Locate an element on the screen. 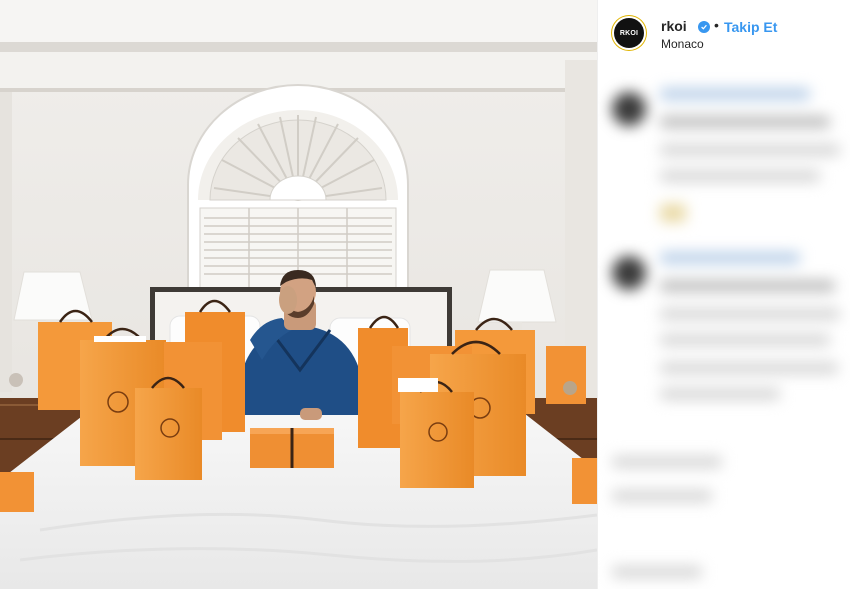 This screenshot has height=589, width=850. avatar-text: RKOI is located at coordinates (629, 33).